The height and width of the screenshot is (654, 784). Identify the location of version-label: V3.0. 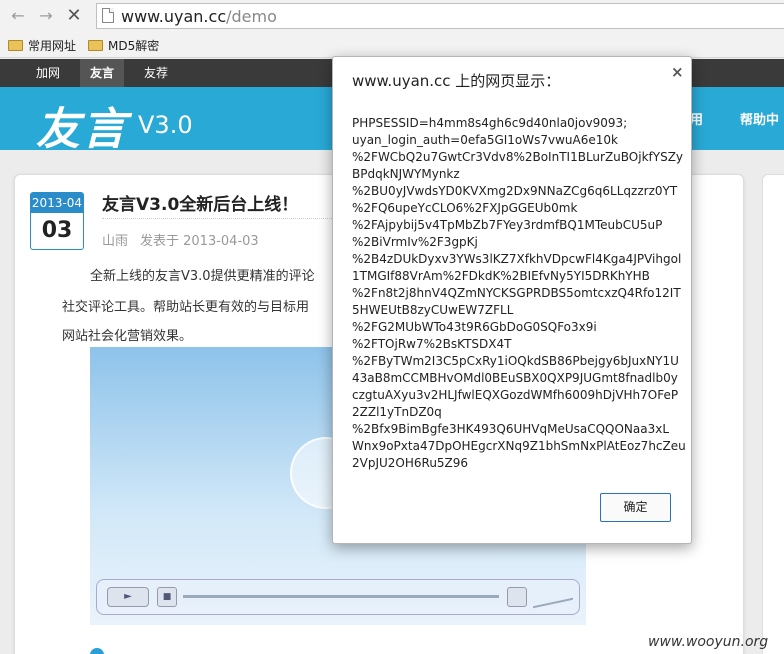
(165, 125).